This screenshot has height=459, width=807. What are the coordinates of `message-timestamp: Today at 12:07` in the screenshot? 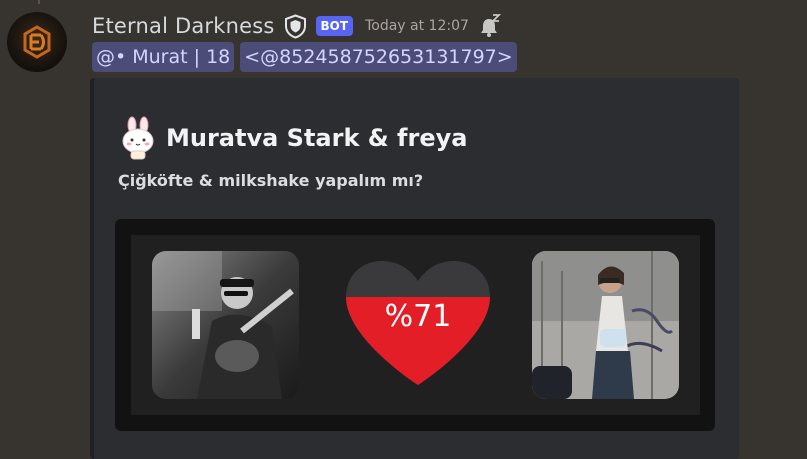 It's located at (417, 26).